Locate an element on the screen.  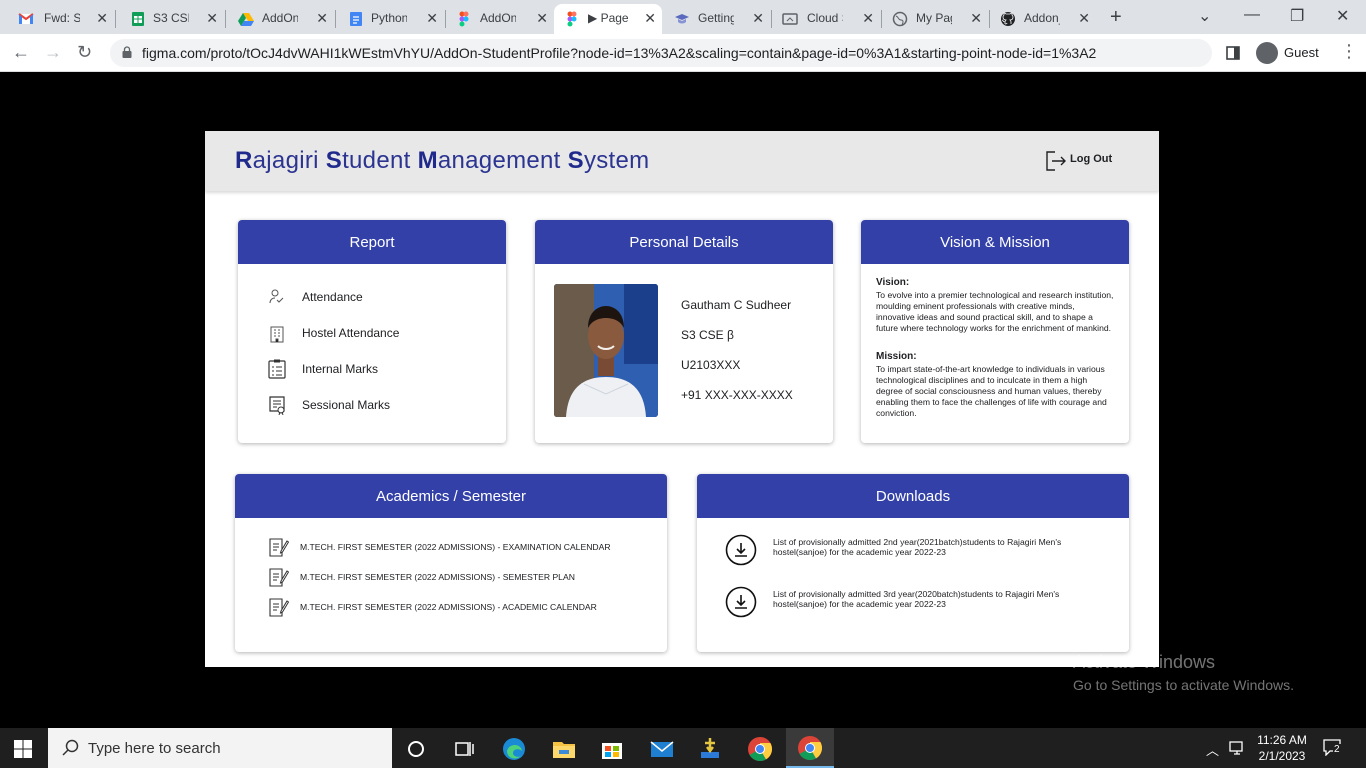
back-button: ← is located at coordinates (21, 52).